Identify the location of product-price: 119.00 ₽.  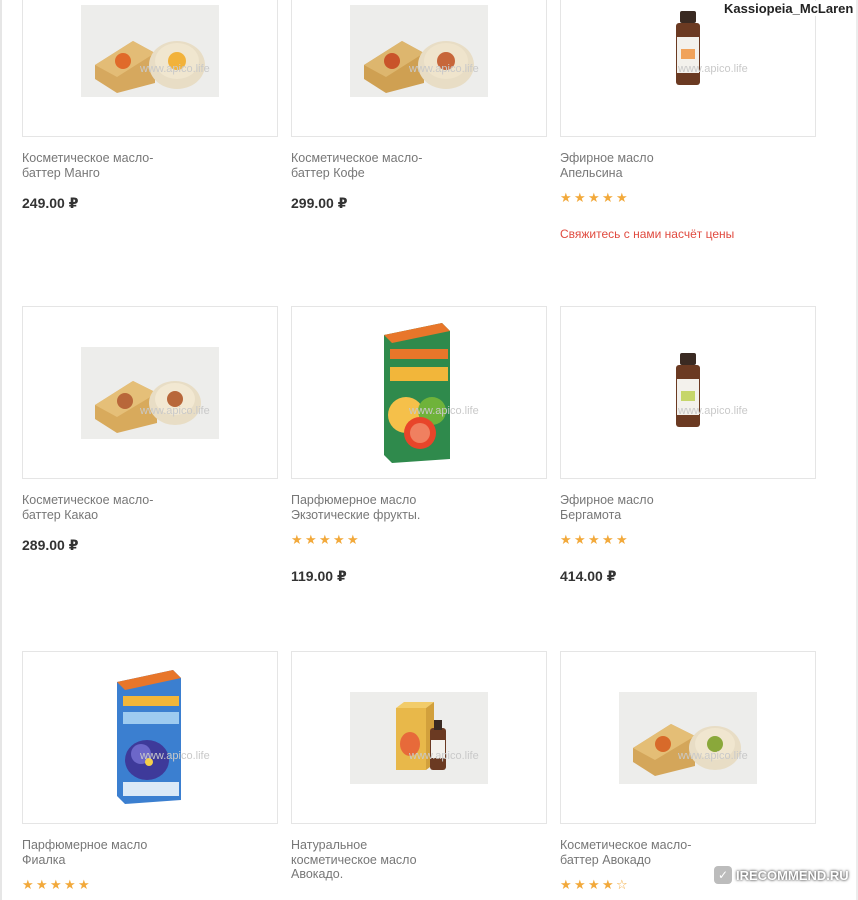
(319, 576).